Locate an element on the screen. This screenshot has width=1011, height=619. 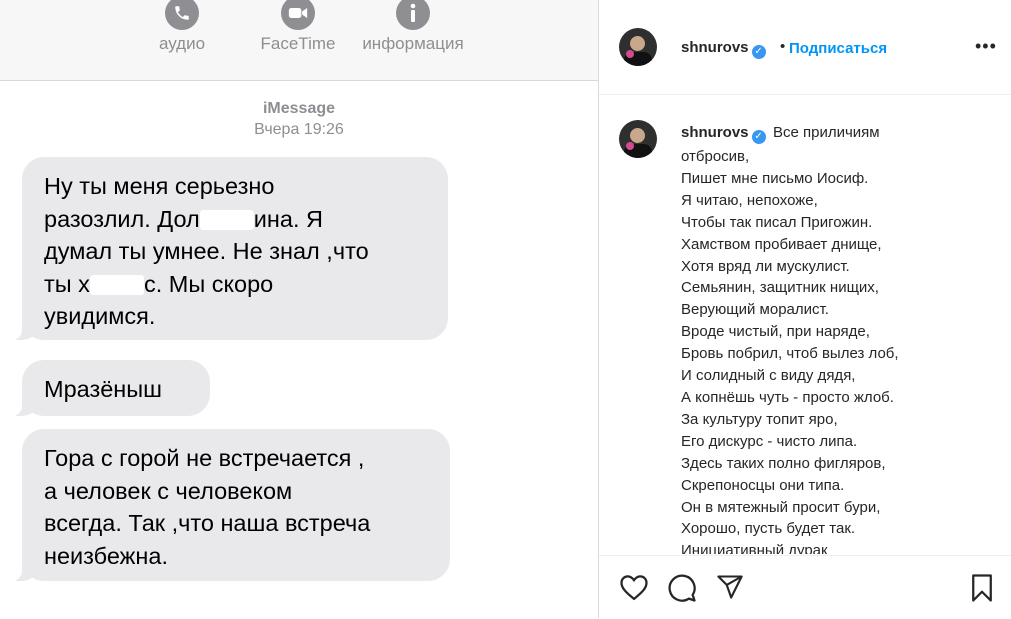
contact-header: аудио FaceTime информация is located at coordinates (299, 40).